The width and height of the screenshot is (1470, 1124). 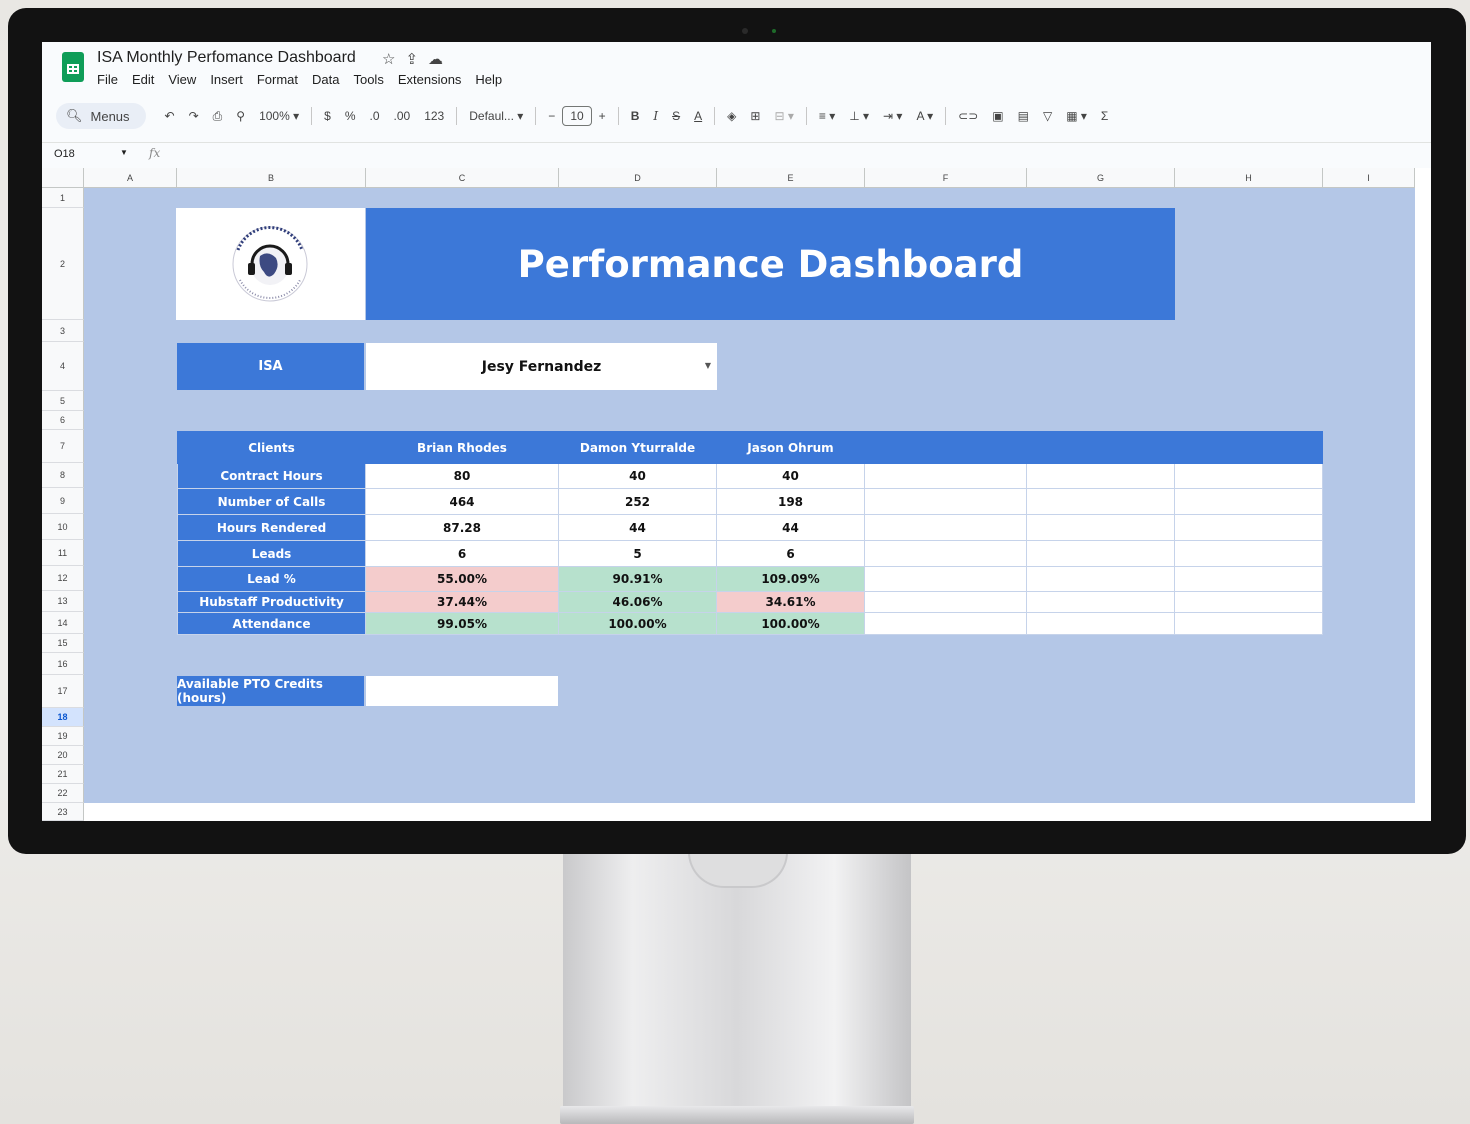 I want to click on name-box-dropdown-icon: ▼, so click(x=124, y=152).